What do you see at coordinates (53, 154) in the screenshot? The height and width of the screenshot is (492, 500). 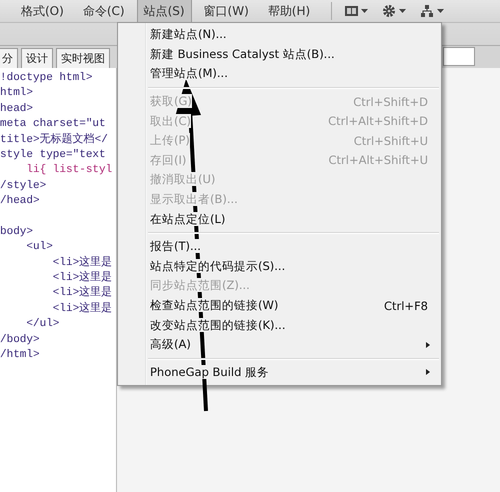 I see `code-line: style type="text` at bounding box center [53, 154].